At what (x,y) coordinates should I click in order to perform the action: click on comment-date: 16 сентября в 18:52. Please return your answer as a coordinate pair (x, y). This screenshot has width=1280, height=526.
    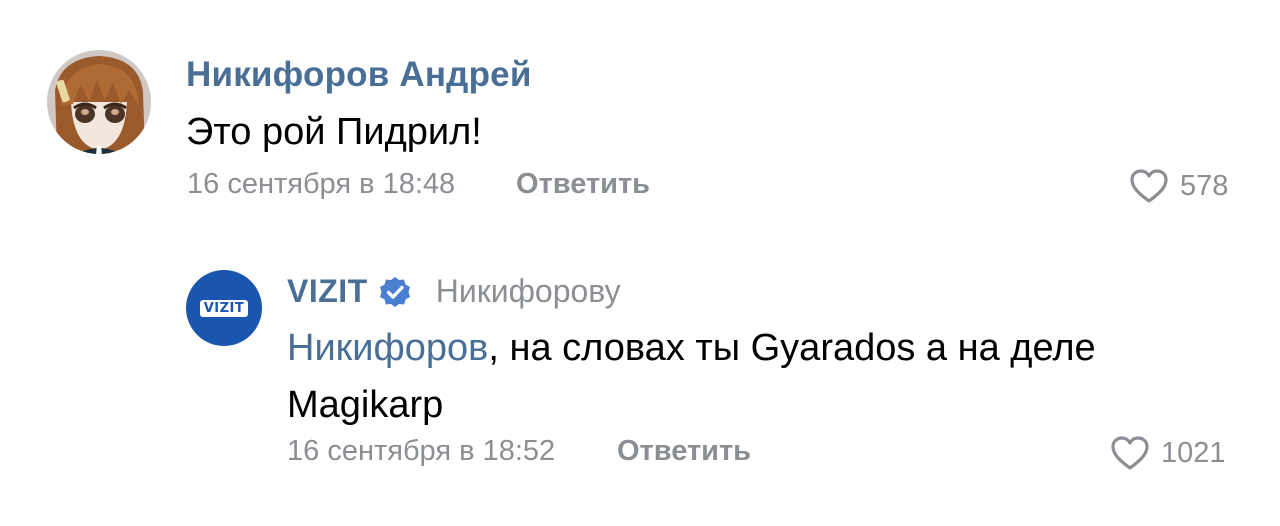
    Looking at the image, I should click on (421, 451).